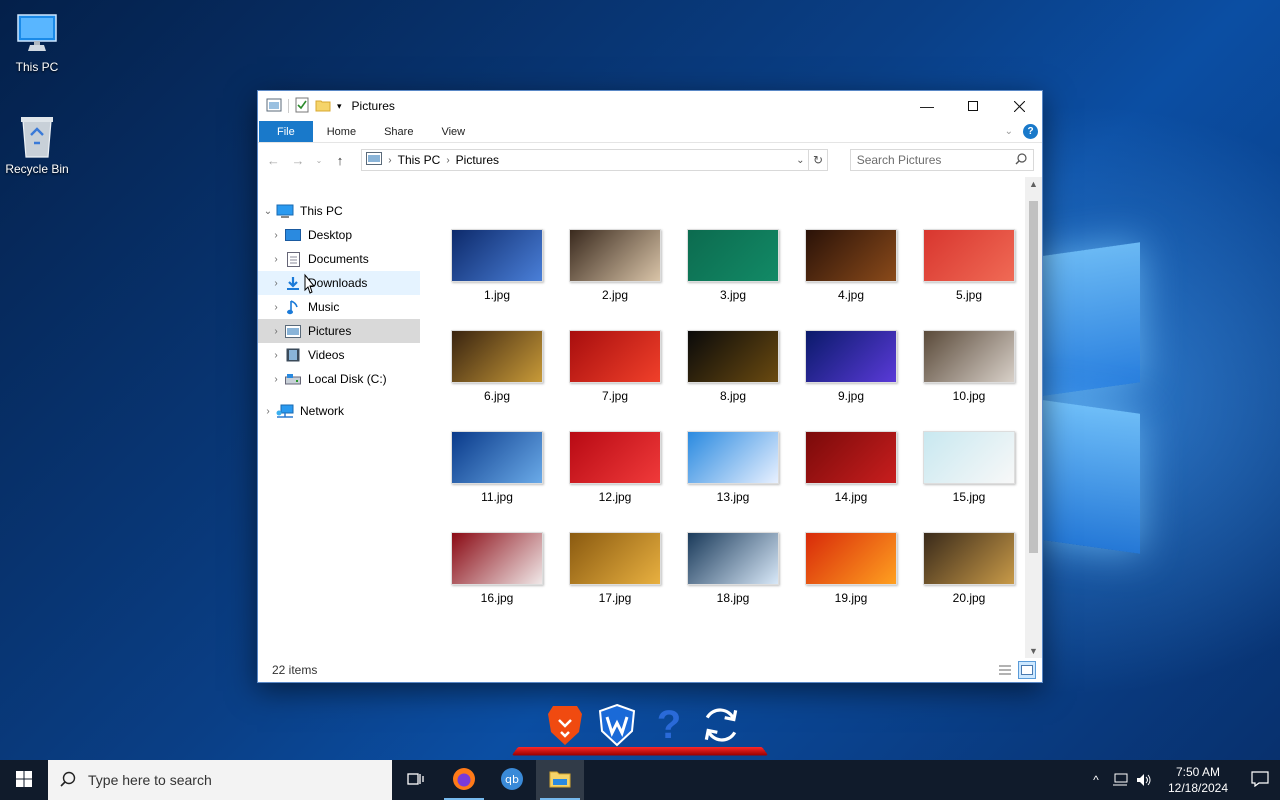 The height and width of the screenshot is (800, 1280). What do you see at coordinates (323, 106) in the screenshot?
I see `new-folder-icon` at bounding box center [323, 106].